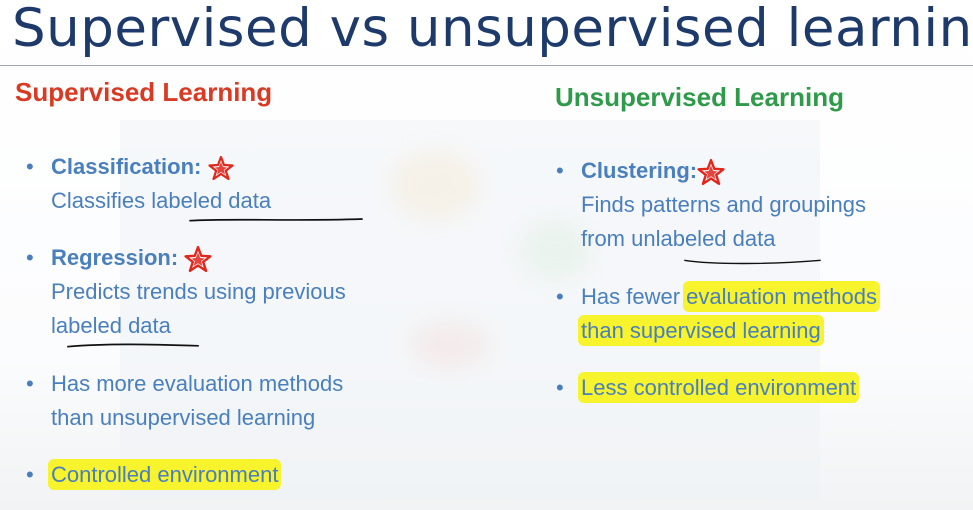 The image size is (973, 510). I want to click on list-item: • Less controlled environment, so click(702, 388).